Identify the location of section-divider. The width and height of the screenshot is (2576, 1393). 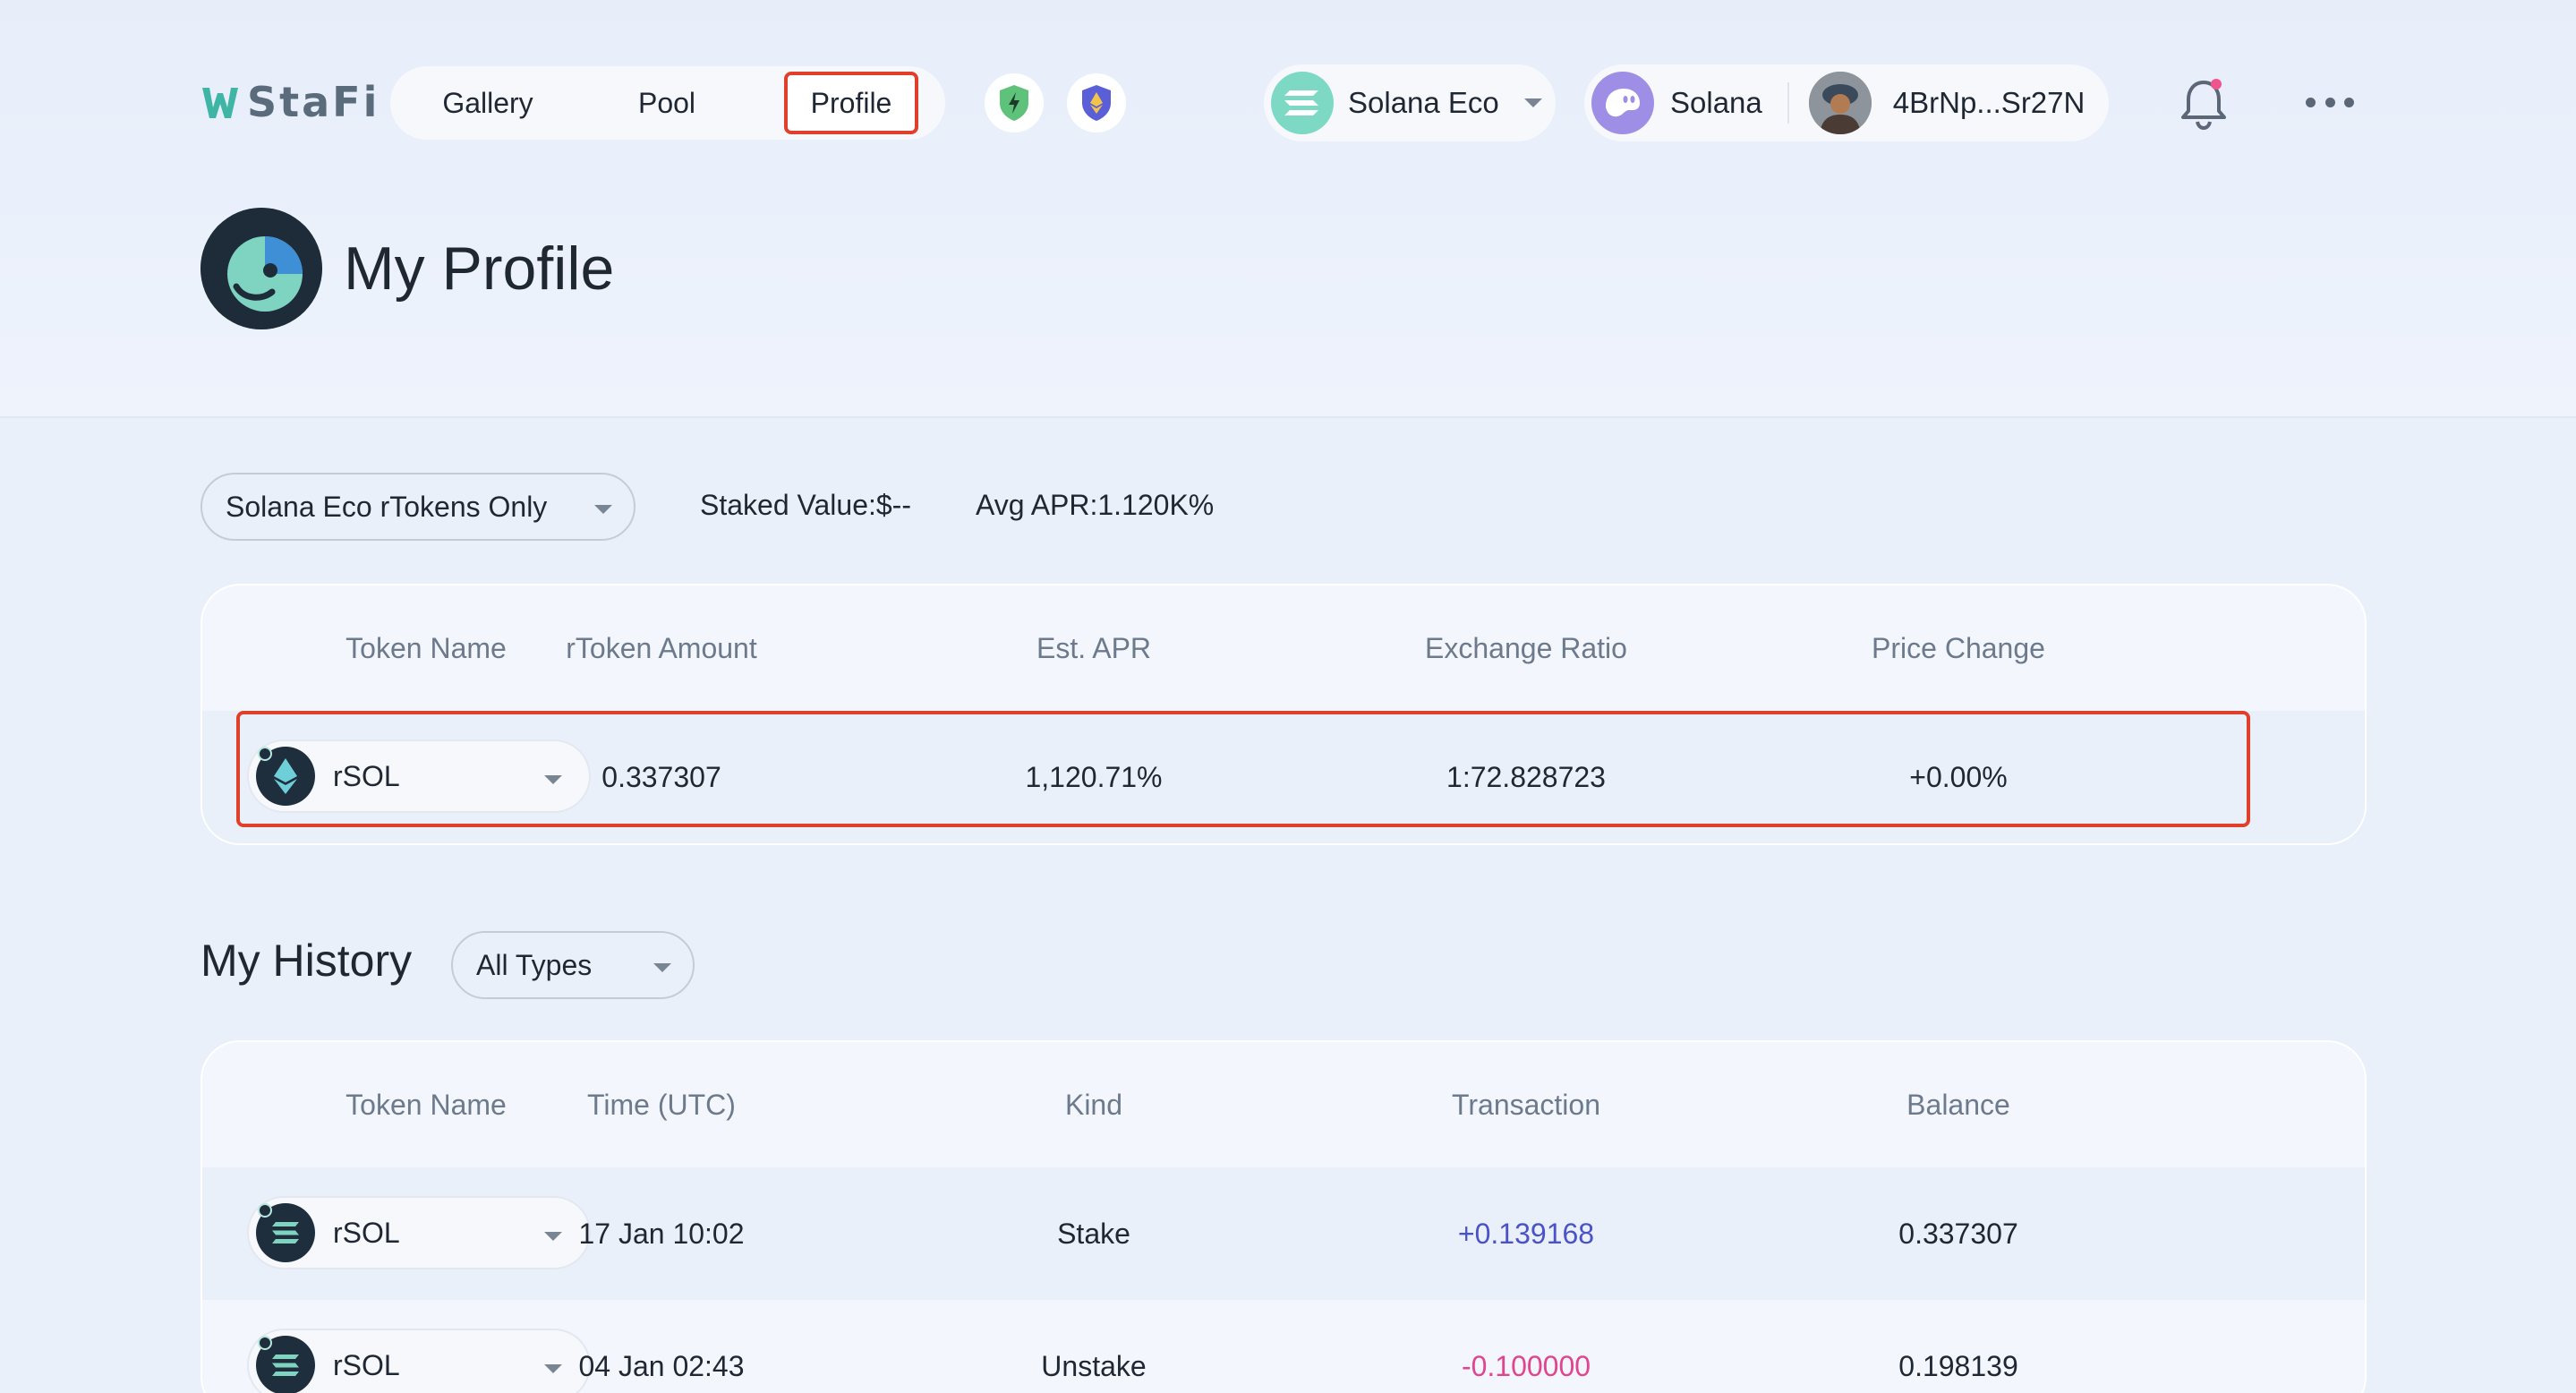
(1288, 417).